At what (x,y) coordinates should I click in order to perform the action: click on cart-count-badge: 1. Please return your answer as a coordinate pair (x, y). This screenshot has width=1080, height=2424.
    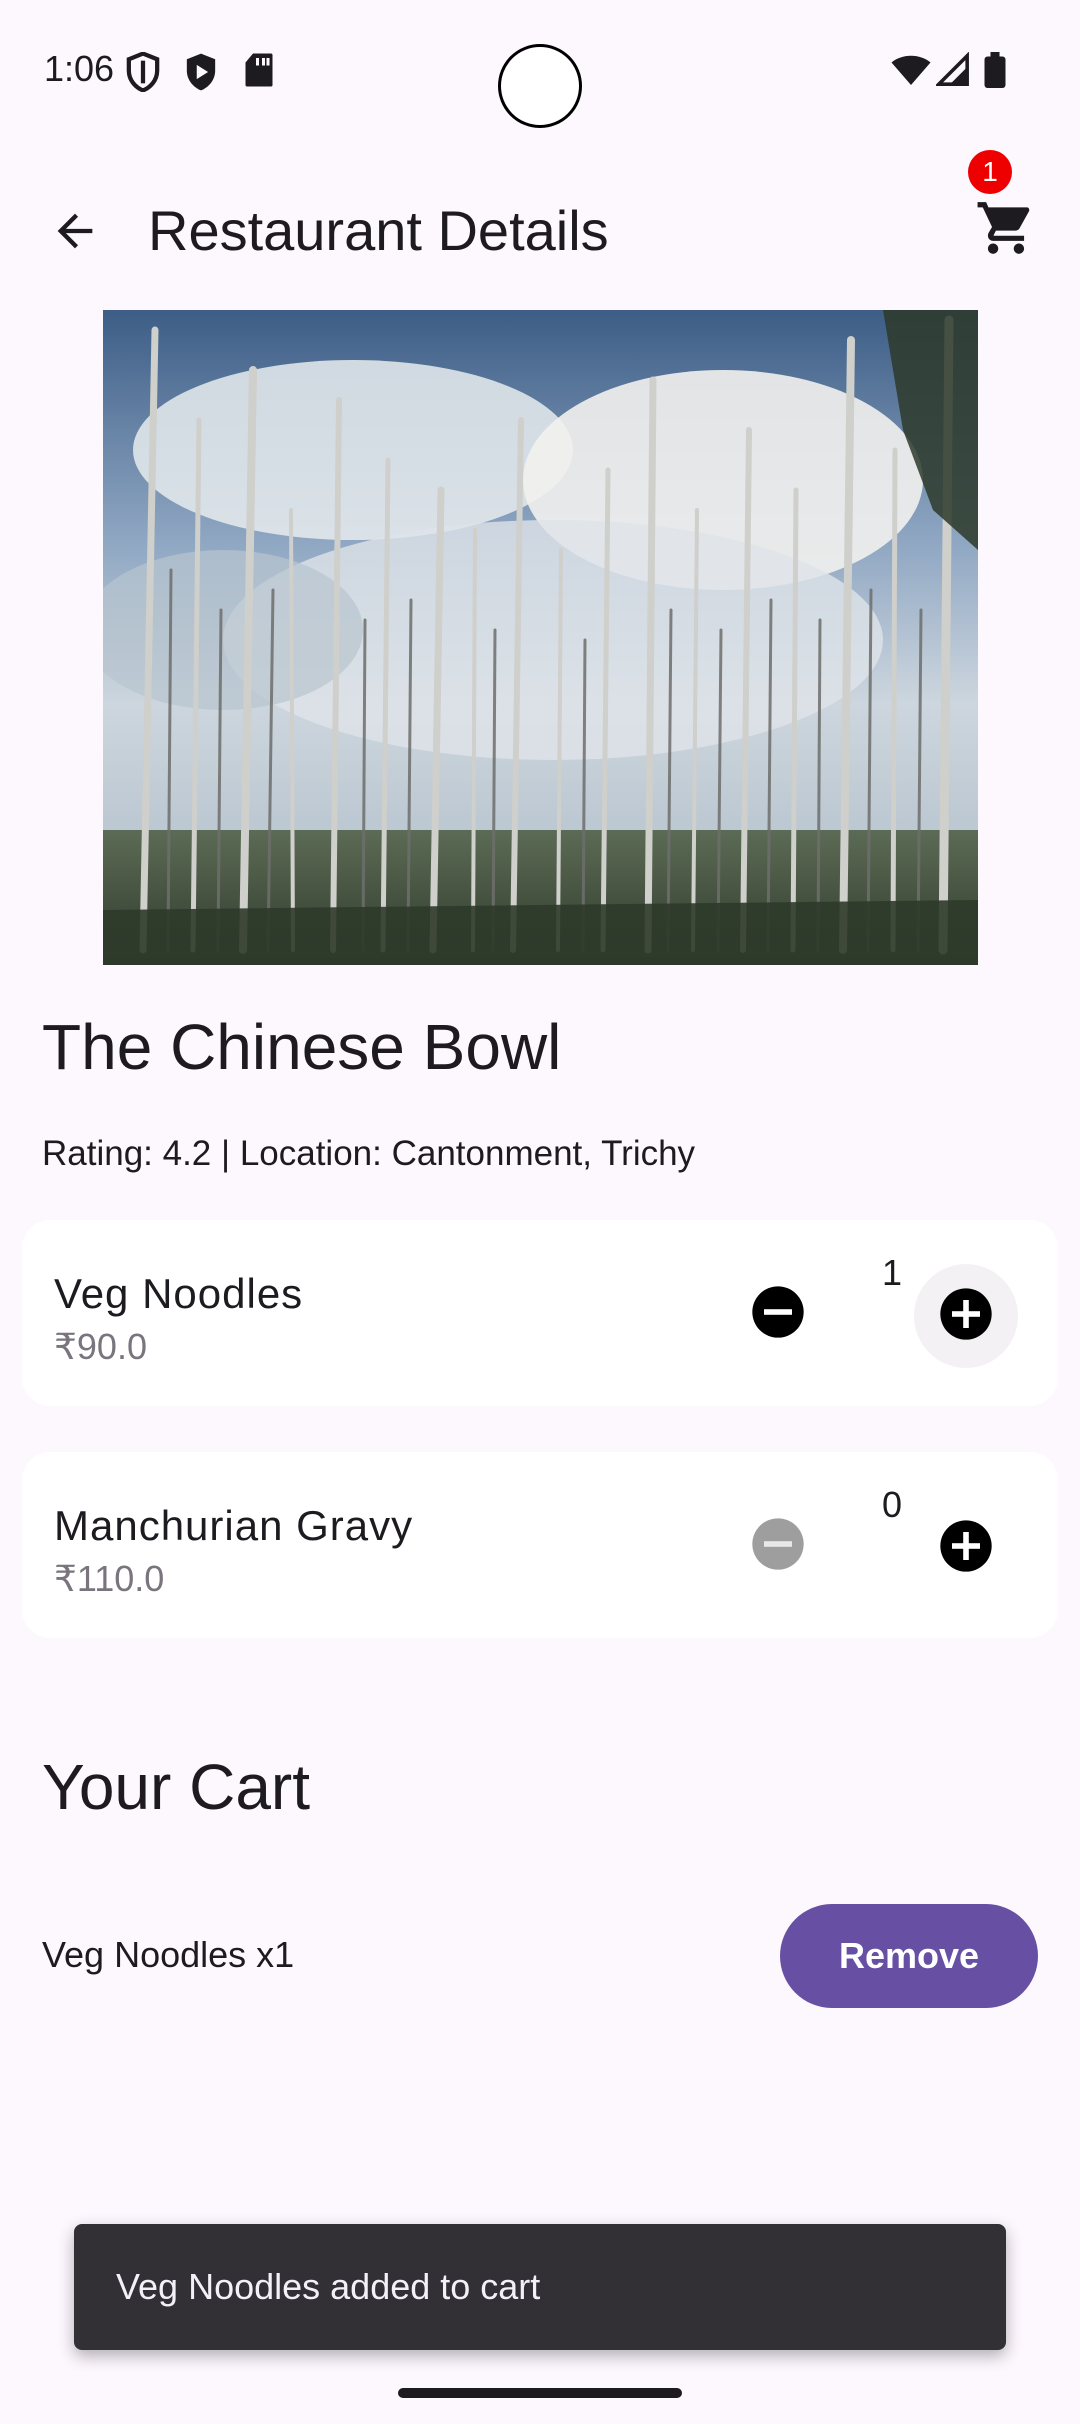
    Looking at the image, I should click on (990, 172).